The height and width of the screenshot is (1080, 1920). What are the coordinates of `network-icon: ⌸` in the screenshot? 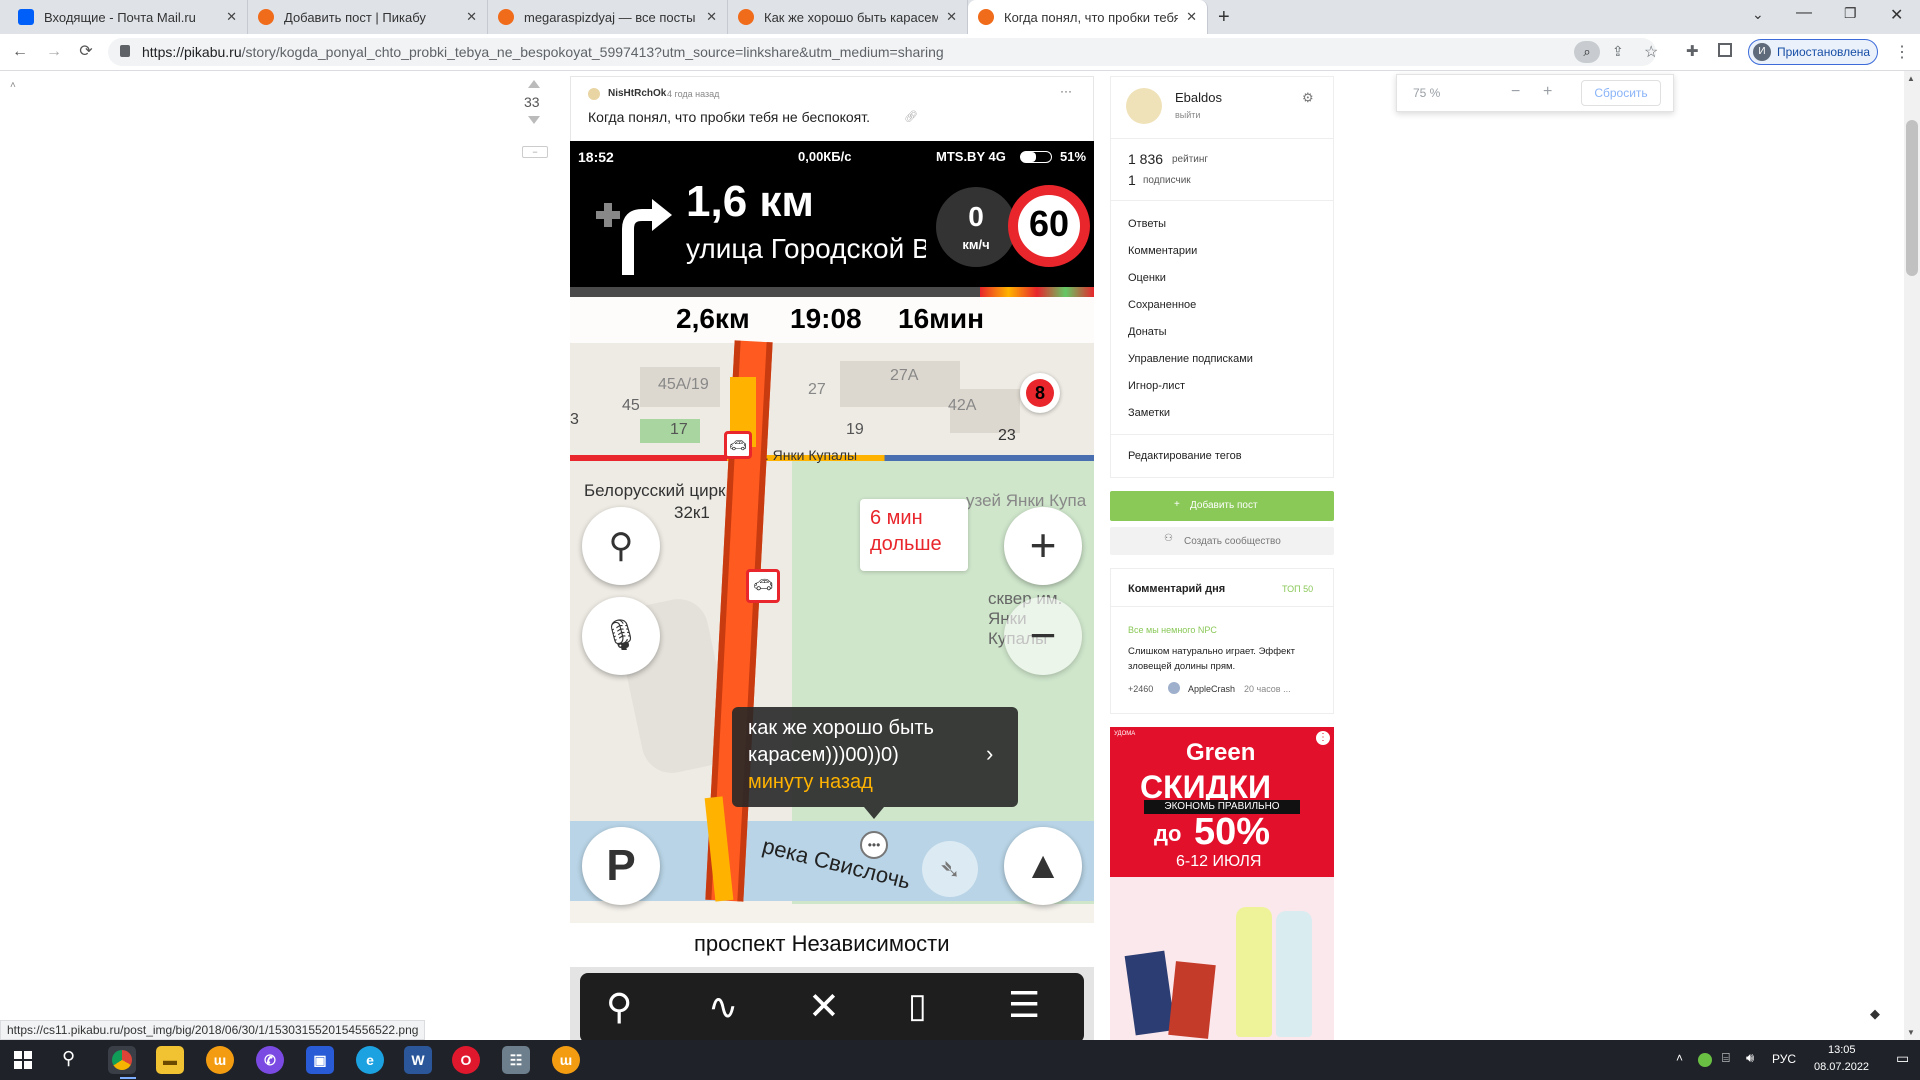 It's located at (1726, 1058).